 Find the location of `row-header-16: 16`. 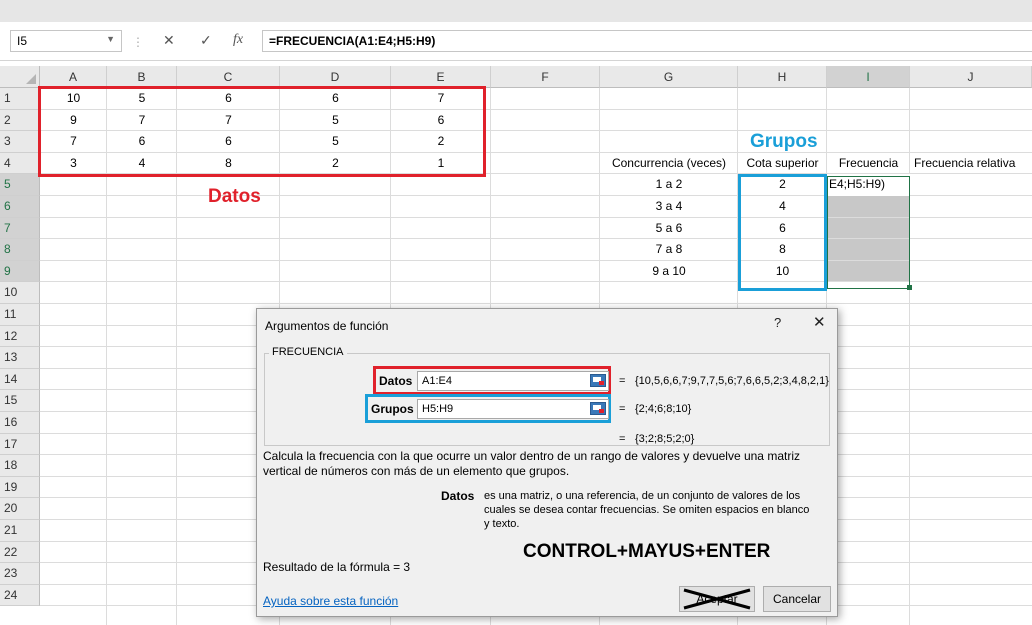

row-header-16: 16 is located at coordinates (20, 423).